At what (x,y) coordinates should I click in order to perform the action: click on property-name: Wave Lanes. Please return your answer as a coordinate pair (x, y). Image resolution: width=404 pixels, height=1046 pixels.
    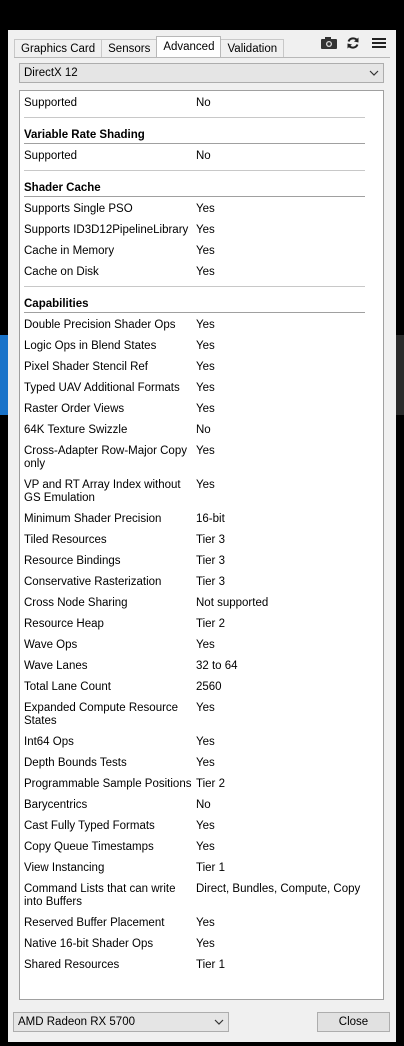
    Looking at the image, I should click on (56, 666).